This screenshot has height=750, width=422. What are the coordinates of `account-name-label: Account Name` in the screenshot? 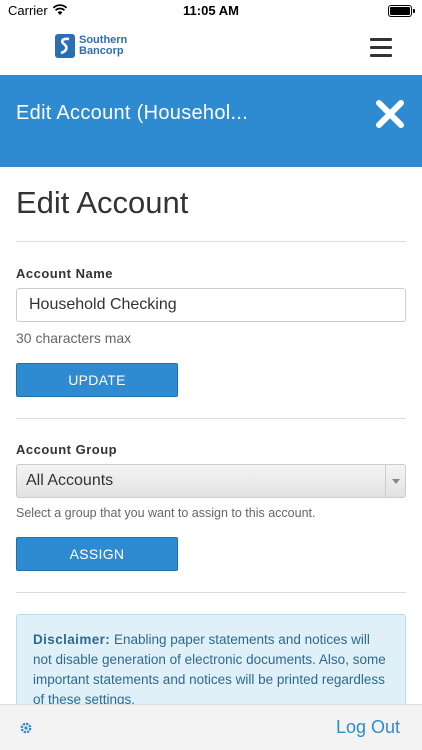 It's located at (65, 273).